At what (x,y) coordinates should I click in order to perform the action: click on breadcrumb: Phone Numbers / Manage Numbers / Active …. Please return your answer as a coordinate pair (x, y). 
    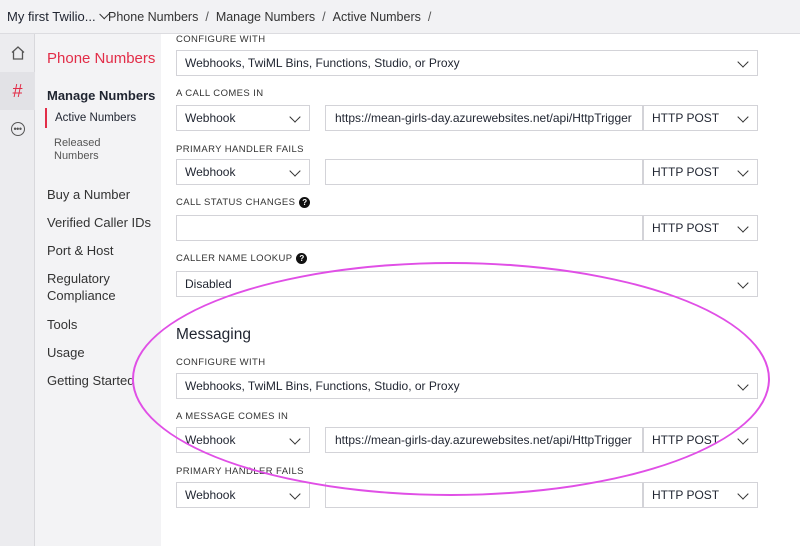
    Looking at the image, I should click on (273, 17).